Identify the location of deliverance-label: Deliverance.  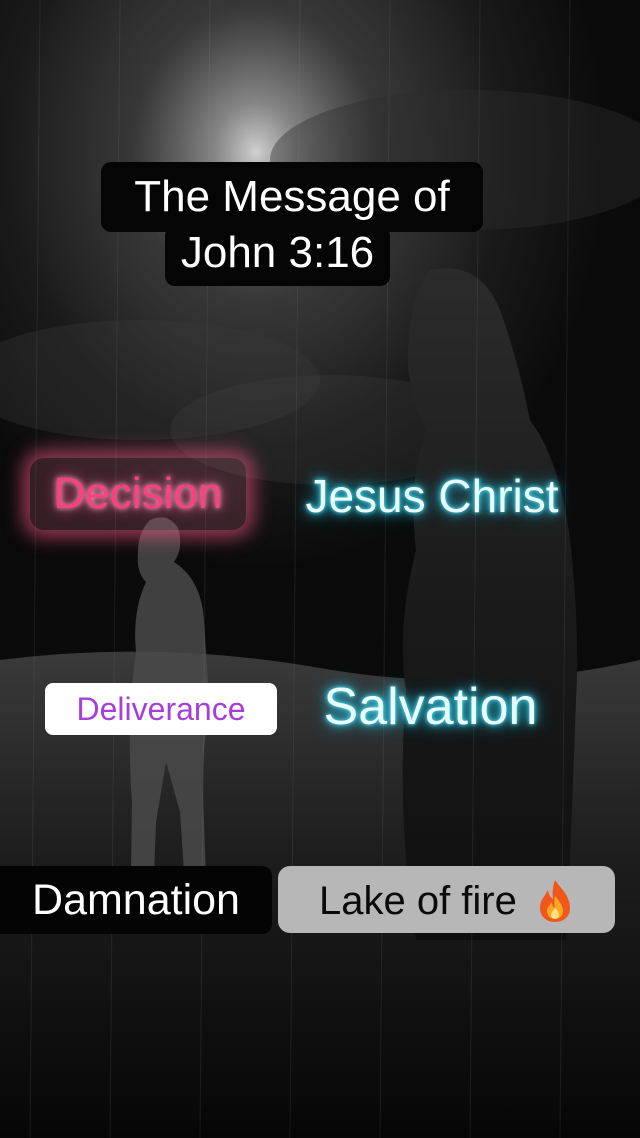
(161, 709).